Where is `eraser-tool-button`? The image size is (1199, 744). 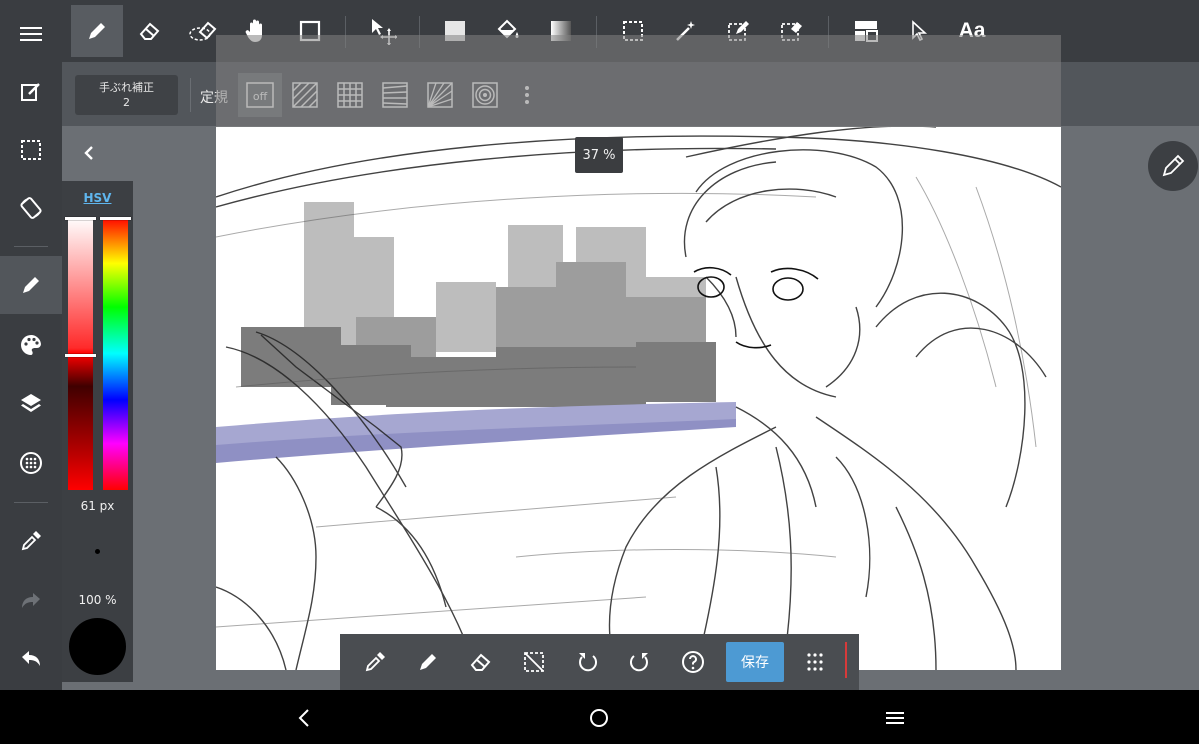 eraser-tool-button is located at coordinates (150, 31).